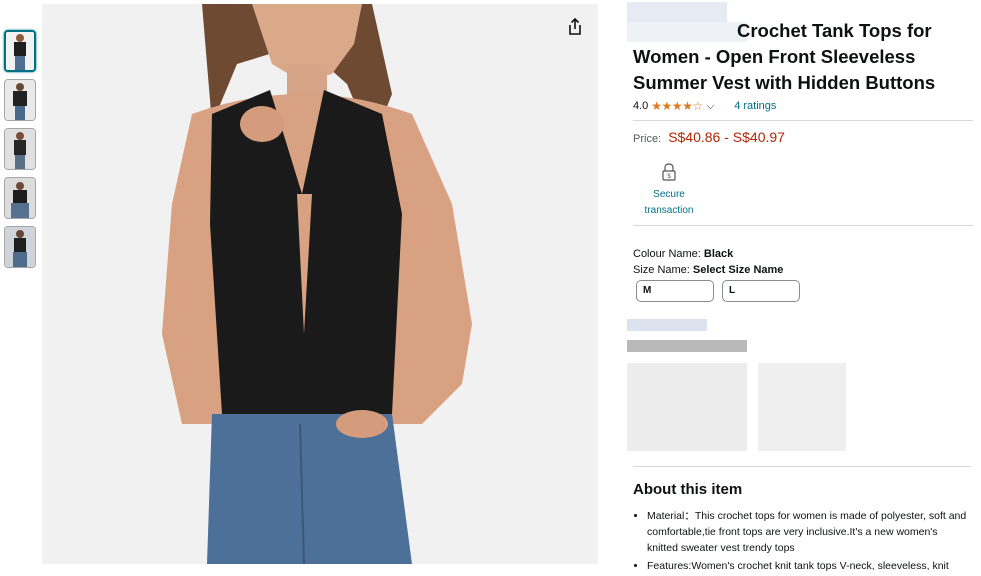 The width and height of the screenshot is (981, 576). What do you see at coordinates (761, 291) in the screenshot?
I see `size-option-l: L` at bounding box center [761, 291].